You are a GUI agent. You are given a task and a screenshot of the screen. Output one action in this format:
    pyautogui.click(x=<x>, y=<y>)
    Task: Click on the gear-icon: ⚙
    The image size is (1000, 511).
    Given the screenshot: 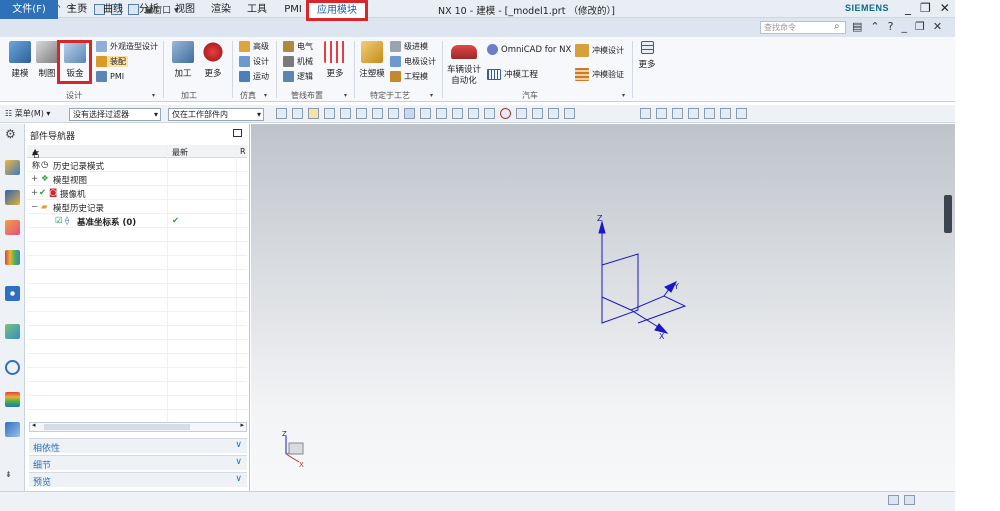 What is the action you would take?
    pyautogui.click(x=12, y=134)
    